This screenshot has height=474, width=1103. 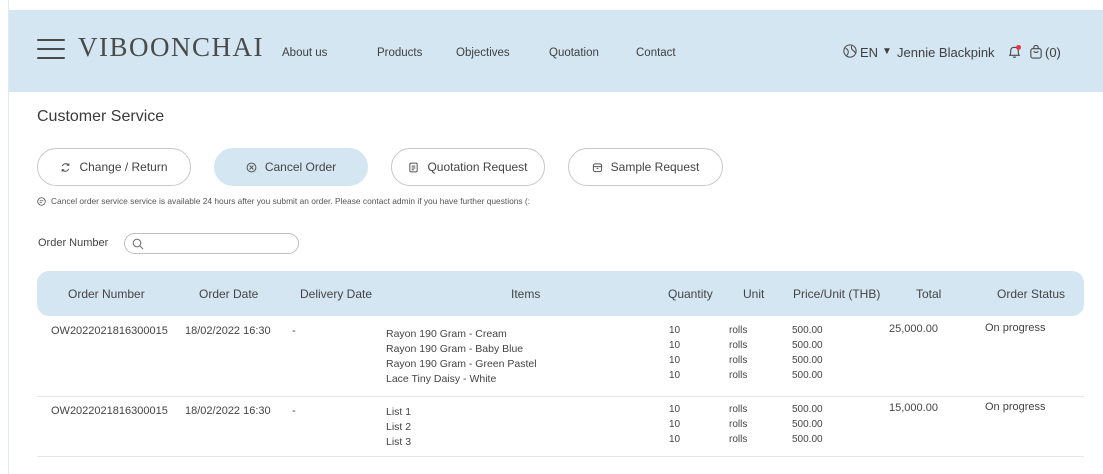 I want to click on row1-units: rolls rolls rolls rolls, so click(x=738, y=353).